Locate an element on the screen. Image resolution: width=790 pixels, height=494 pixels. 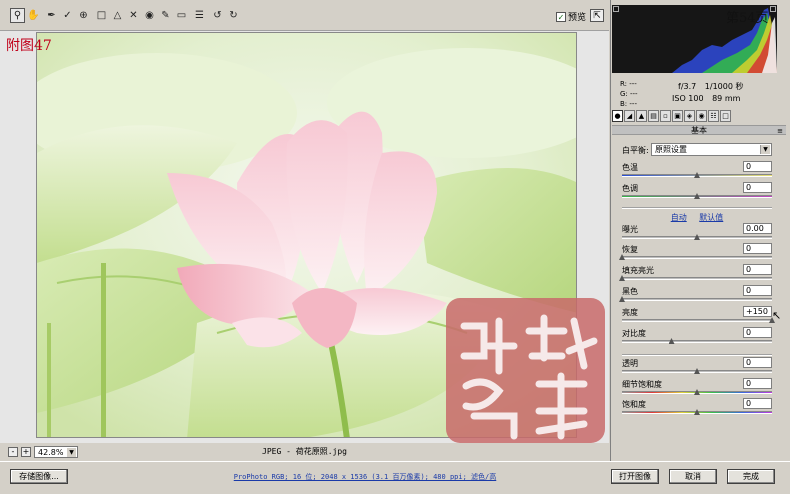
tone-curve-tab-icon: ◢ is located at coordinates (629, 116).